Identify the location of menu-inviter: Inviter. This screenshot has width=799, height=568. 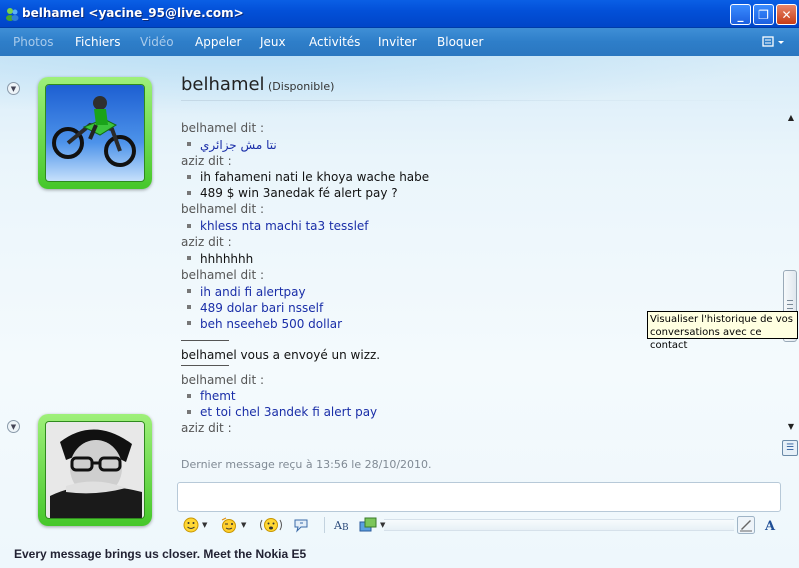
(397, 42).